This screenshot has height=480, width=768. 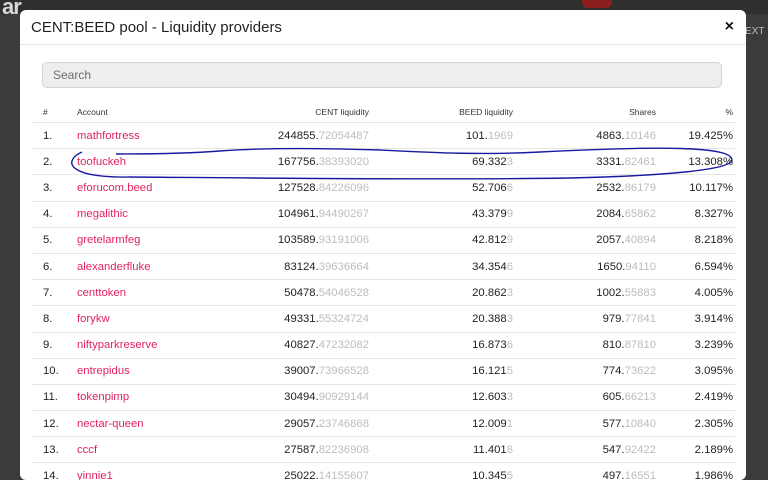 I want to click on row-account-cell: tokenpimp, so click(x=147, y=397).